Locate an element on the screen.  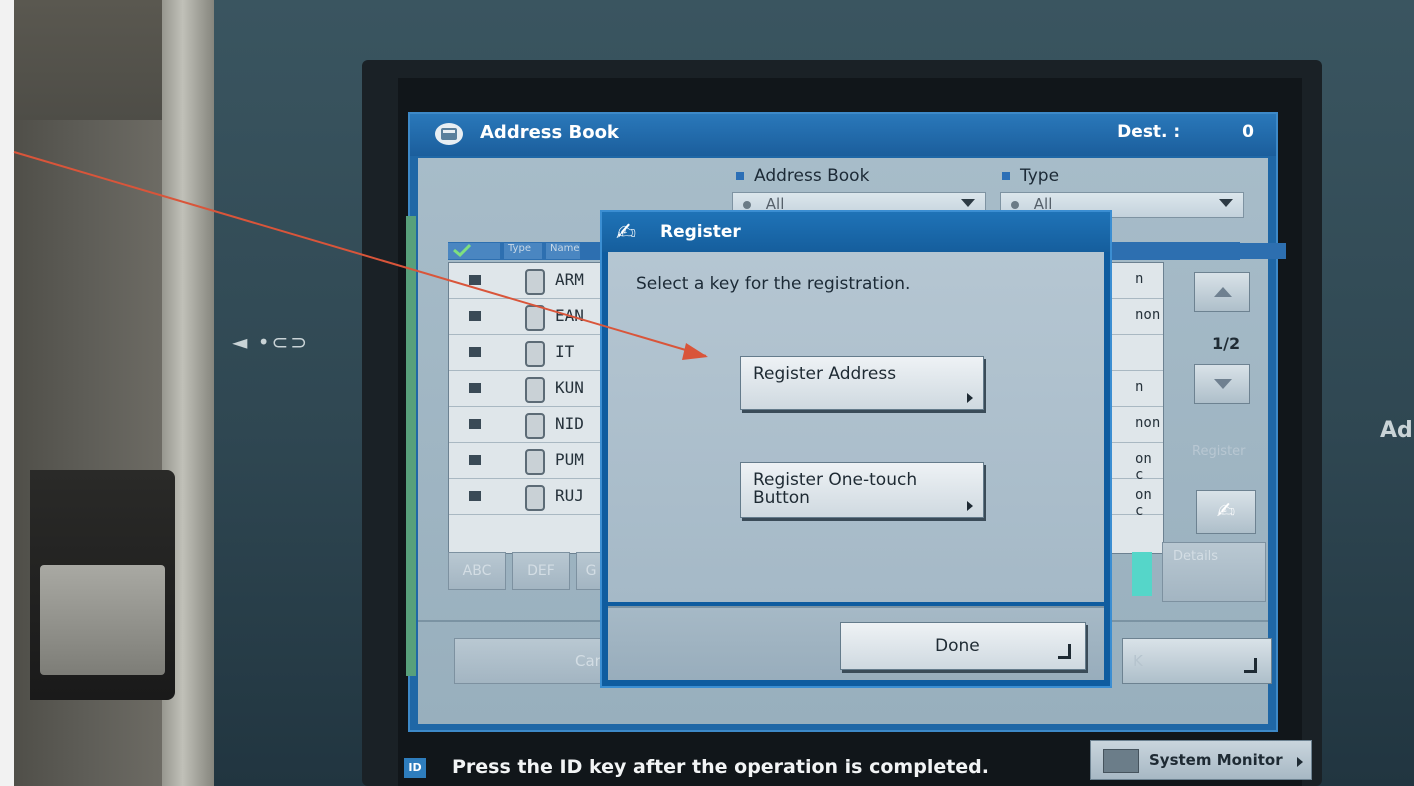
register-dialog-footer: Done is located at coordinates (856, 643).